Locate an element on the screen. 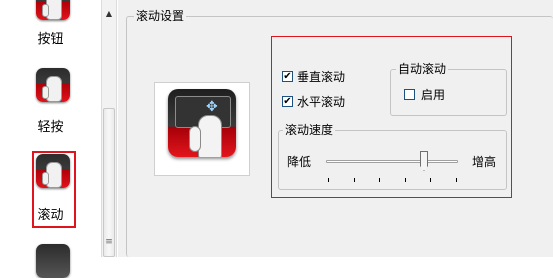 The image size is (553, 278). auto-scroll-enable-label: 启用 is located at coordinates (433, 95).